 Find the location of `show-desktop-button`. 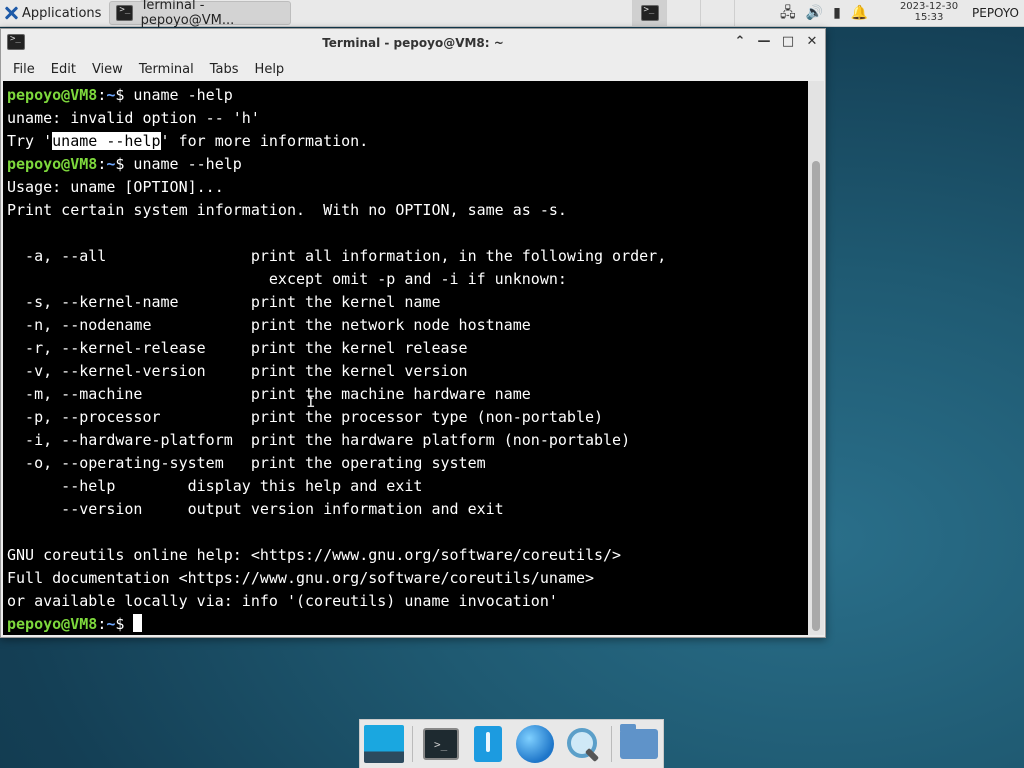

show-desktop-button is located at coordinates (384, 744).